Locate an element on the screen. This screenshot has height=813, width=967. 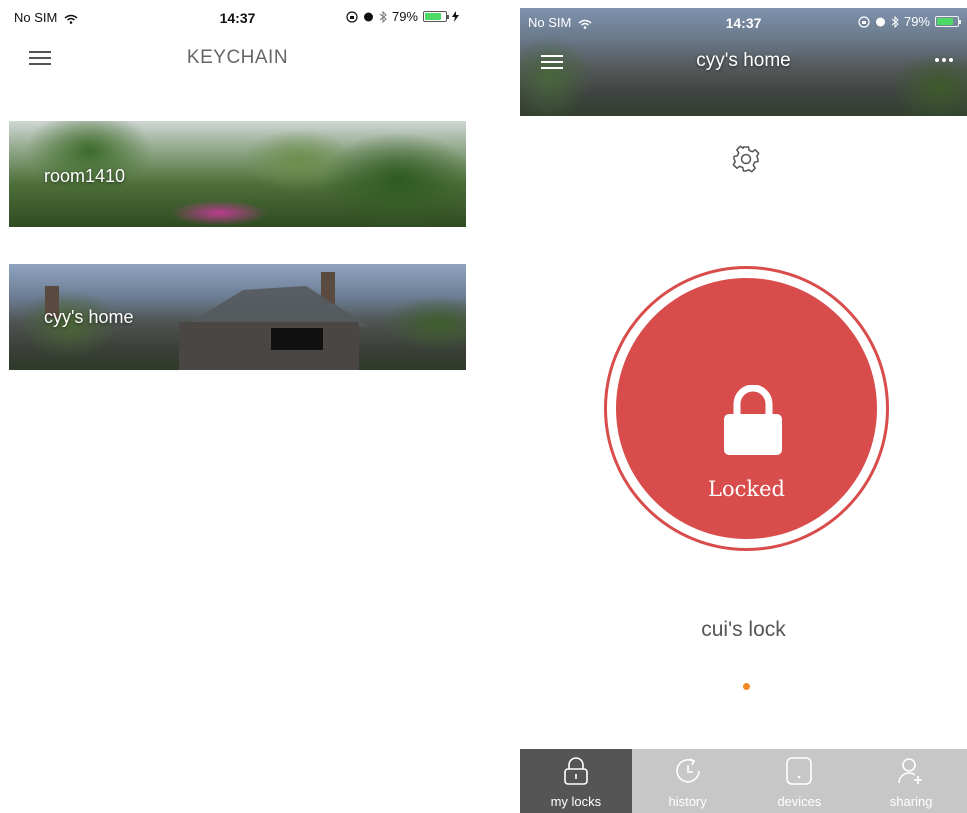
lock-icon is located at coordinates (576, 771).